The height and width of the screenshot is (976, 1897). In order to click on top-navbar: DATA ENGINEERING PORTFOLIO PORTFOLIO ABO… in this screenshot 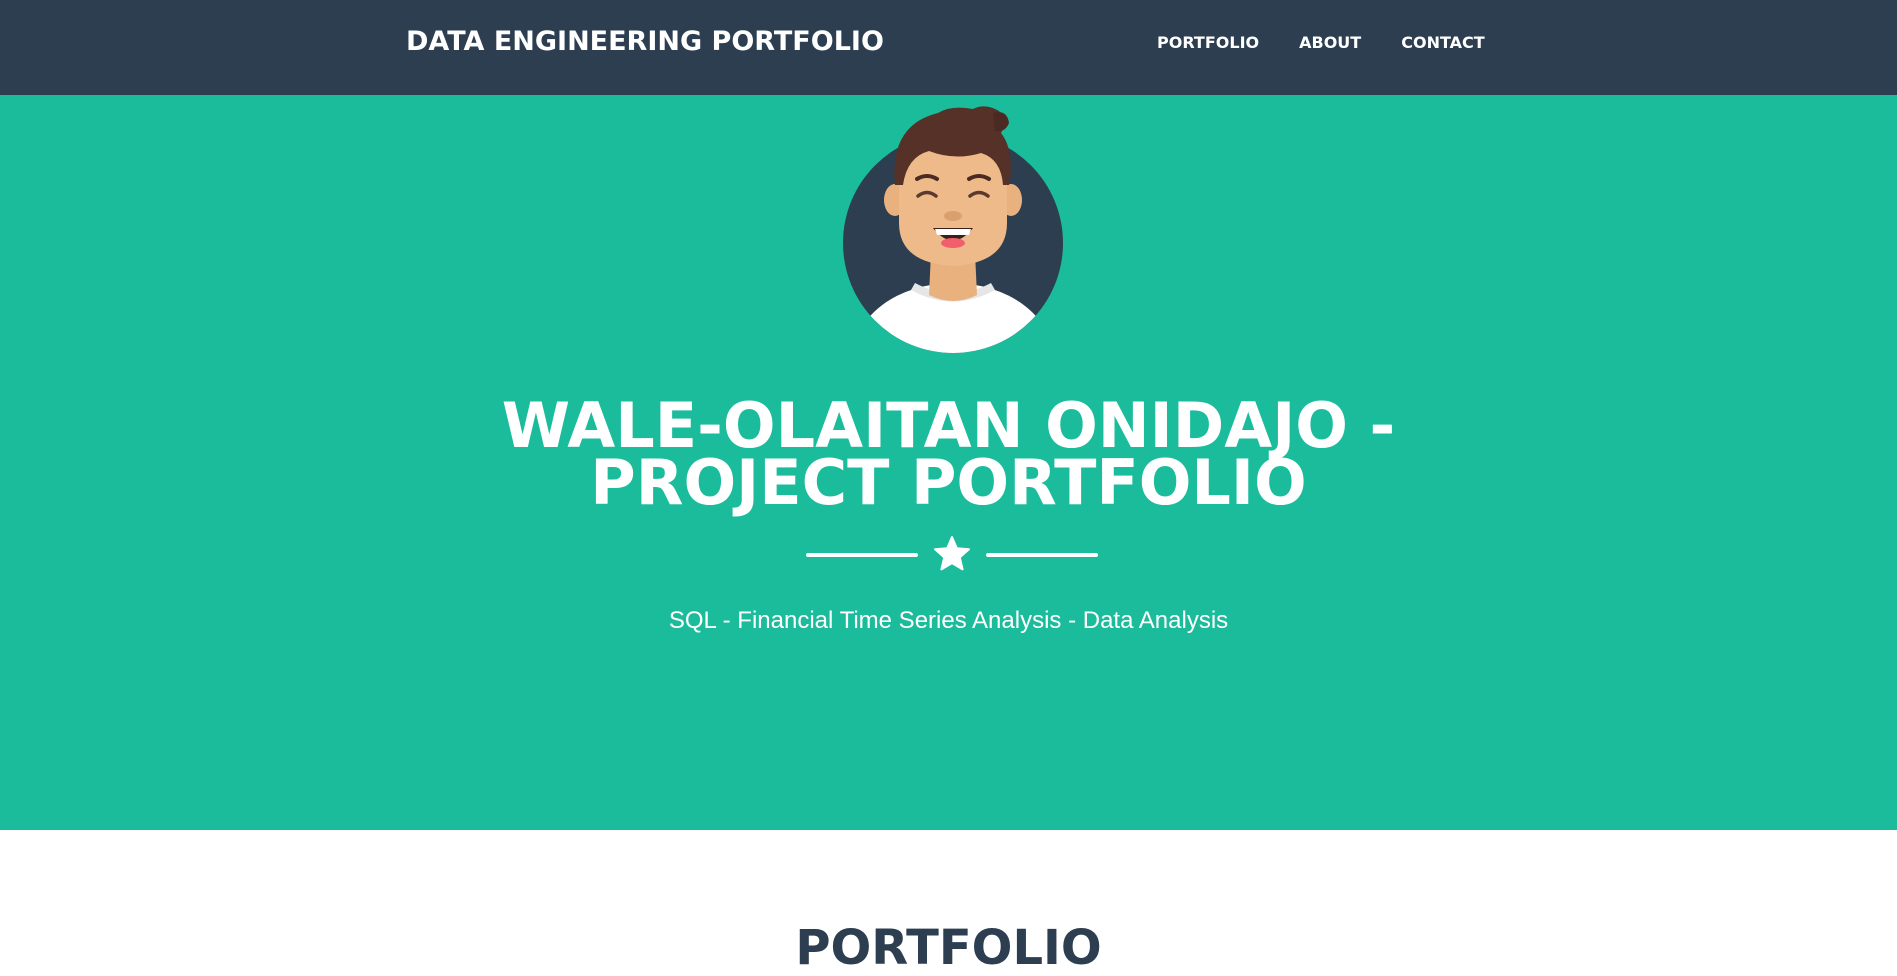, I will do `click(948, 47)`.